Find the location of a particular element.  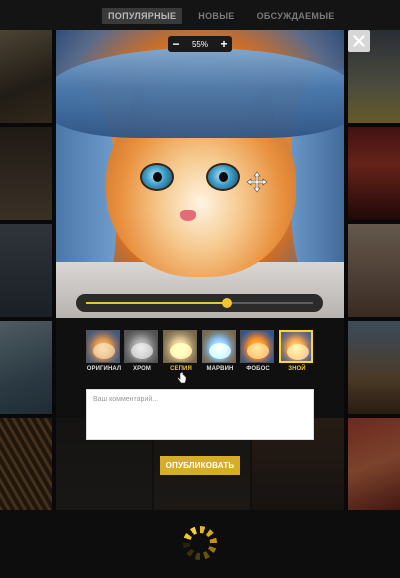

slider-handle is located at coordinates (226, 303).